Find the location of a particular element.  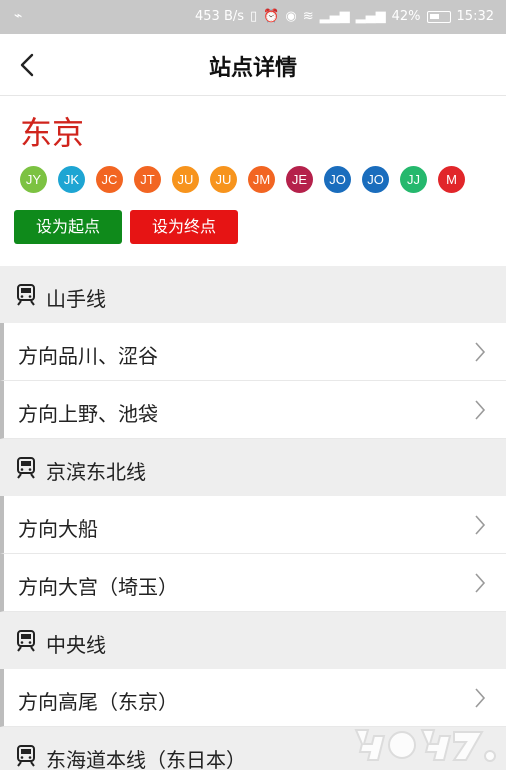

line-badge-jc: JC is located at coordinates (109, 179).